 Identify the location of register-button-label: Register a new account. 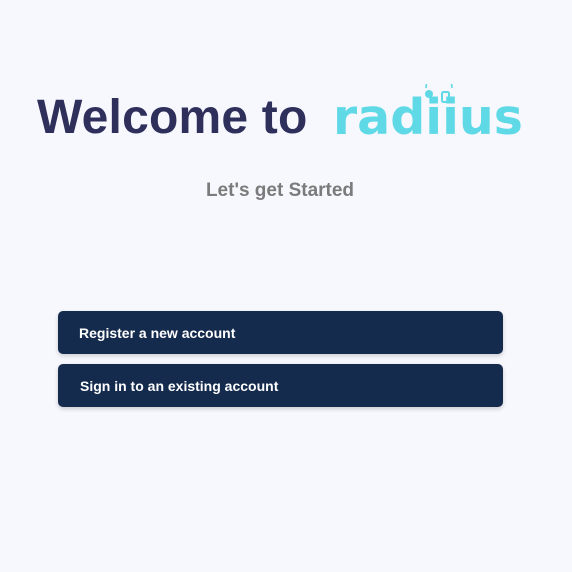
(157, 332).